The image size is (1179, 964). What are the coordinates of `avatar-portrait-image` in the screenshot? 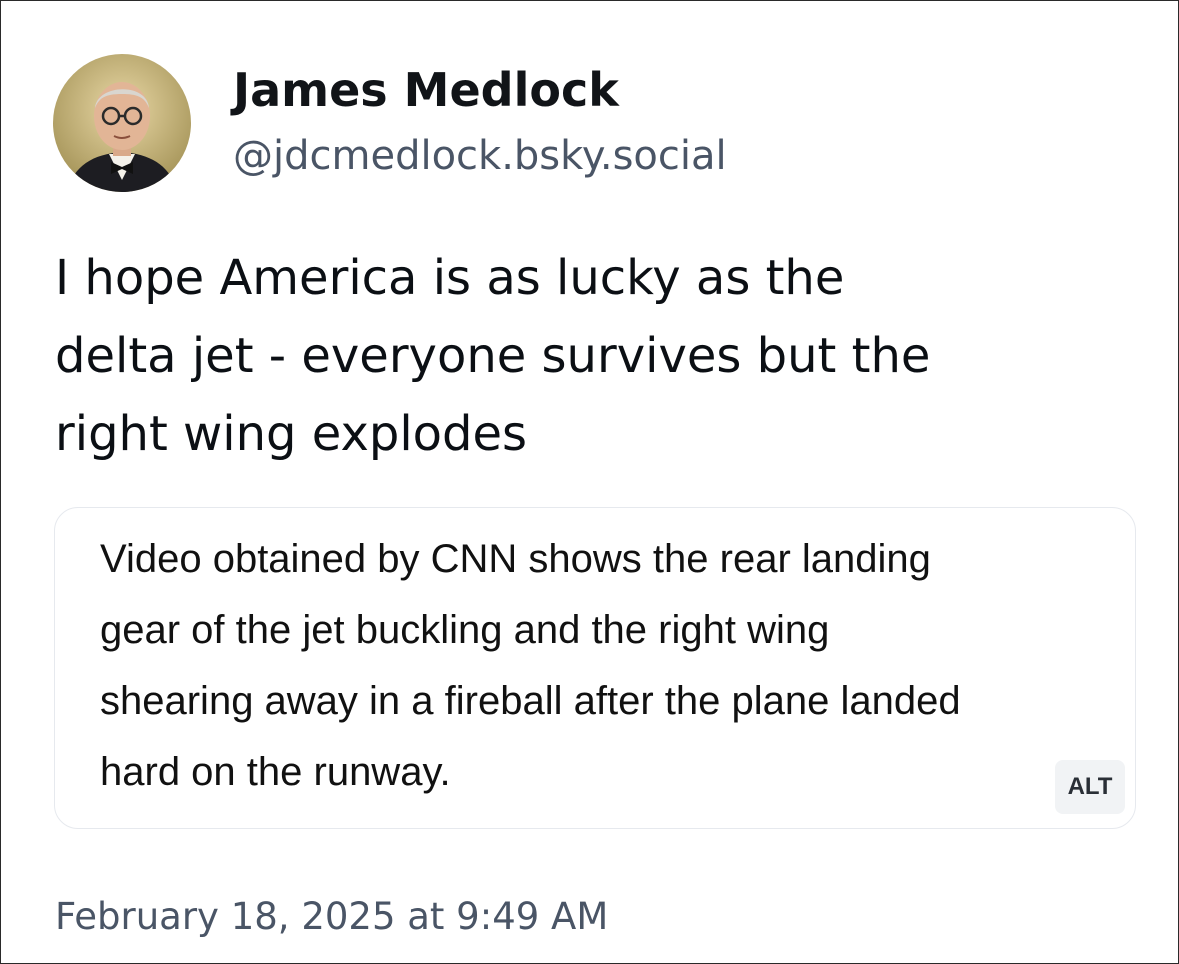 It's located at (122, 123).